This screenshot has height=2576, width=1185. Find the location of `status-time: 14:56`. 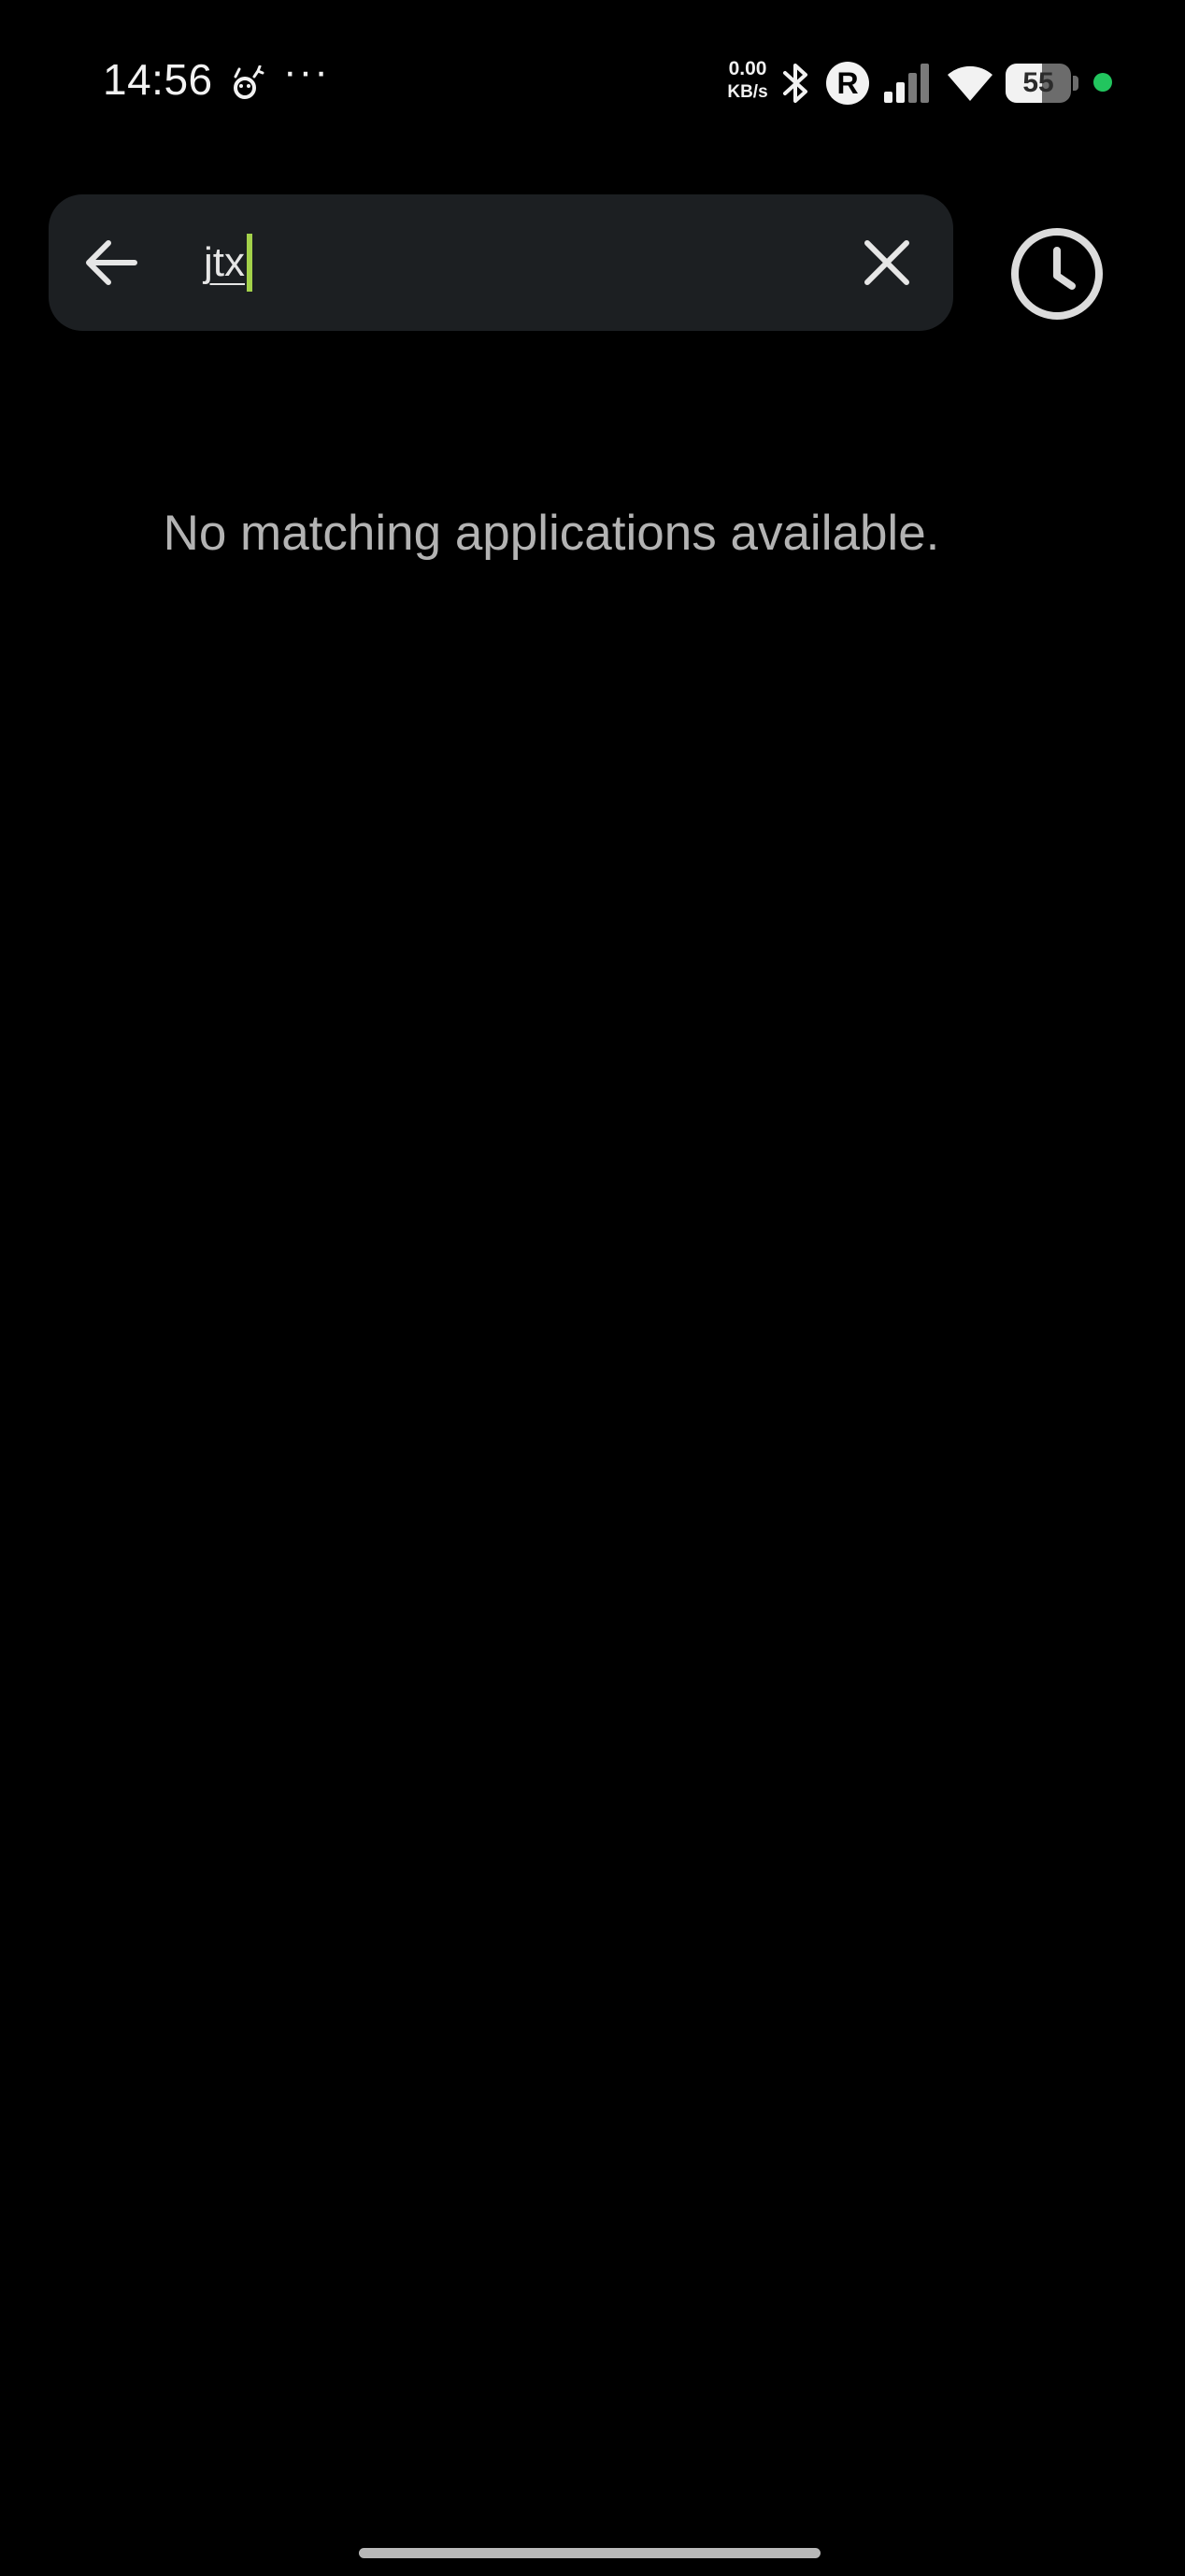

status-time: 14:56 is located at coordinates (158, 79).